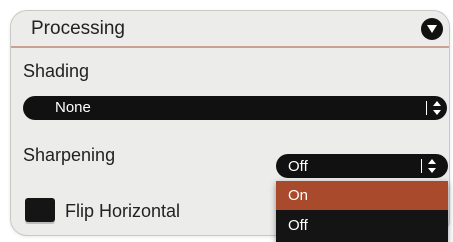 The height and width of the screenshot is (242, 453). I want to click on dropdown-option-on: On, so click(362, 195).